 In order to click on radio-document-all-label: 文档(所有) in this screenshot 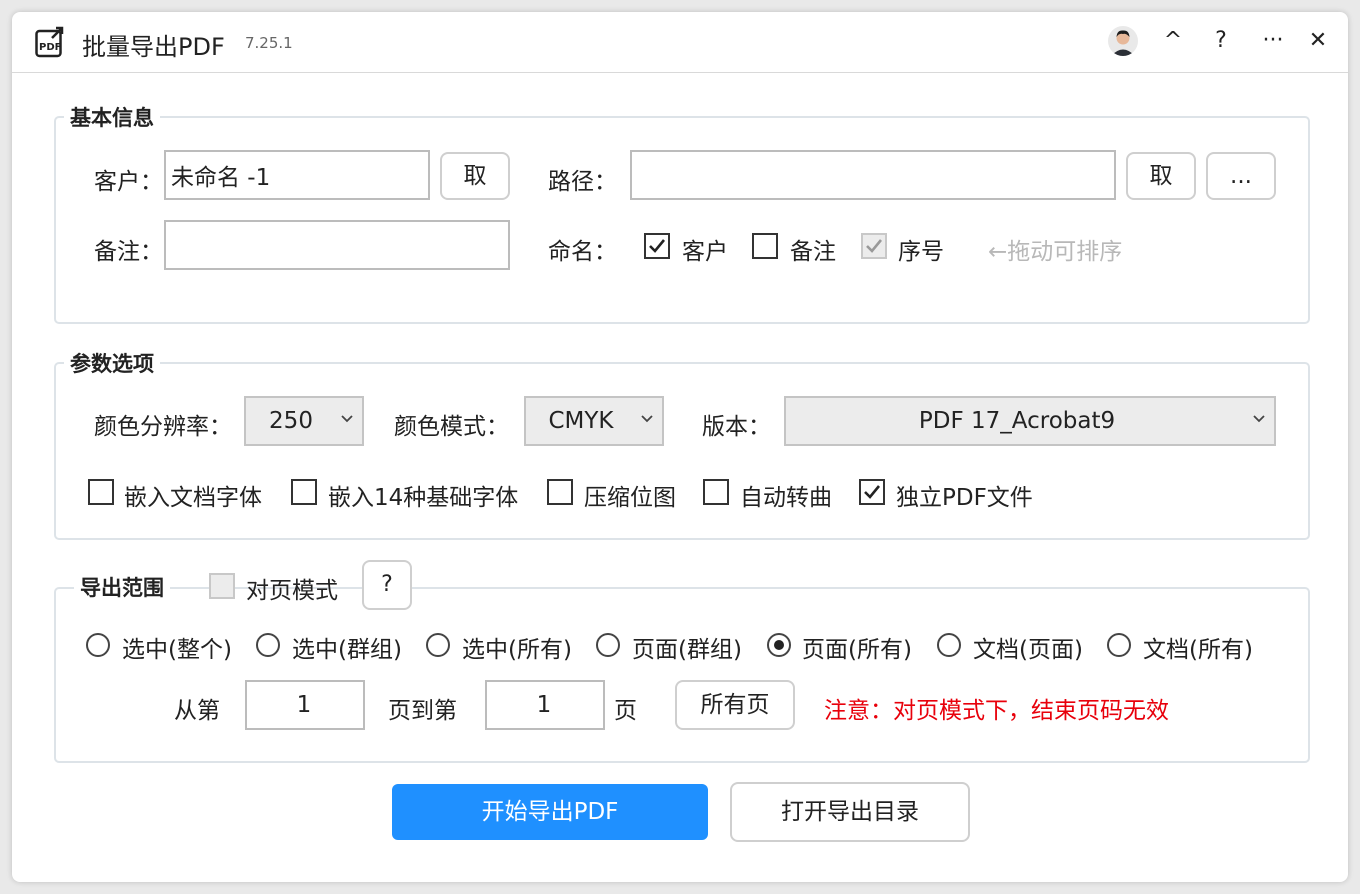, I will do `click(1198, 650)`.